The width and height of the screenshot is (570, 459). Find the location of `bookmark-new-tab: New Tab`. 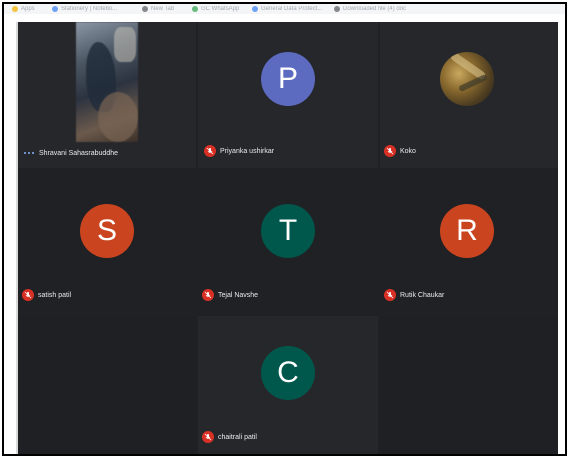

bookmark-new-tab: New Tab is located at coordinates (158, 9).